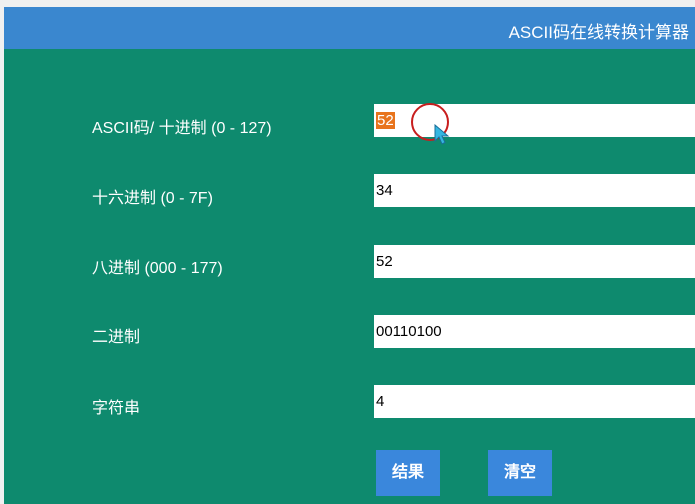 This screenshot has height=504, width=695. I want to click on string-input: 4, so click(534, 401).